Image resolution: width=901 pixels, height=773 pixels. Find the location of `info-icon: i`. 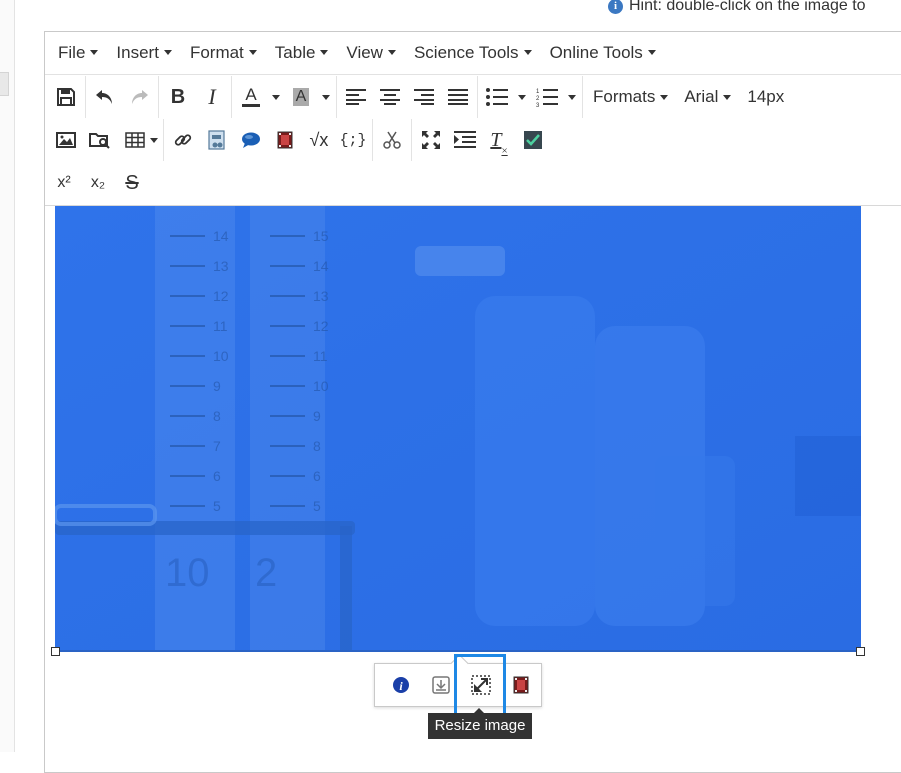

info-icon: i is located at coordinates (401, 685).